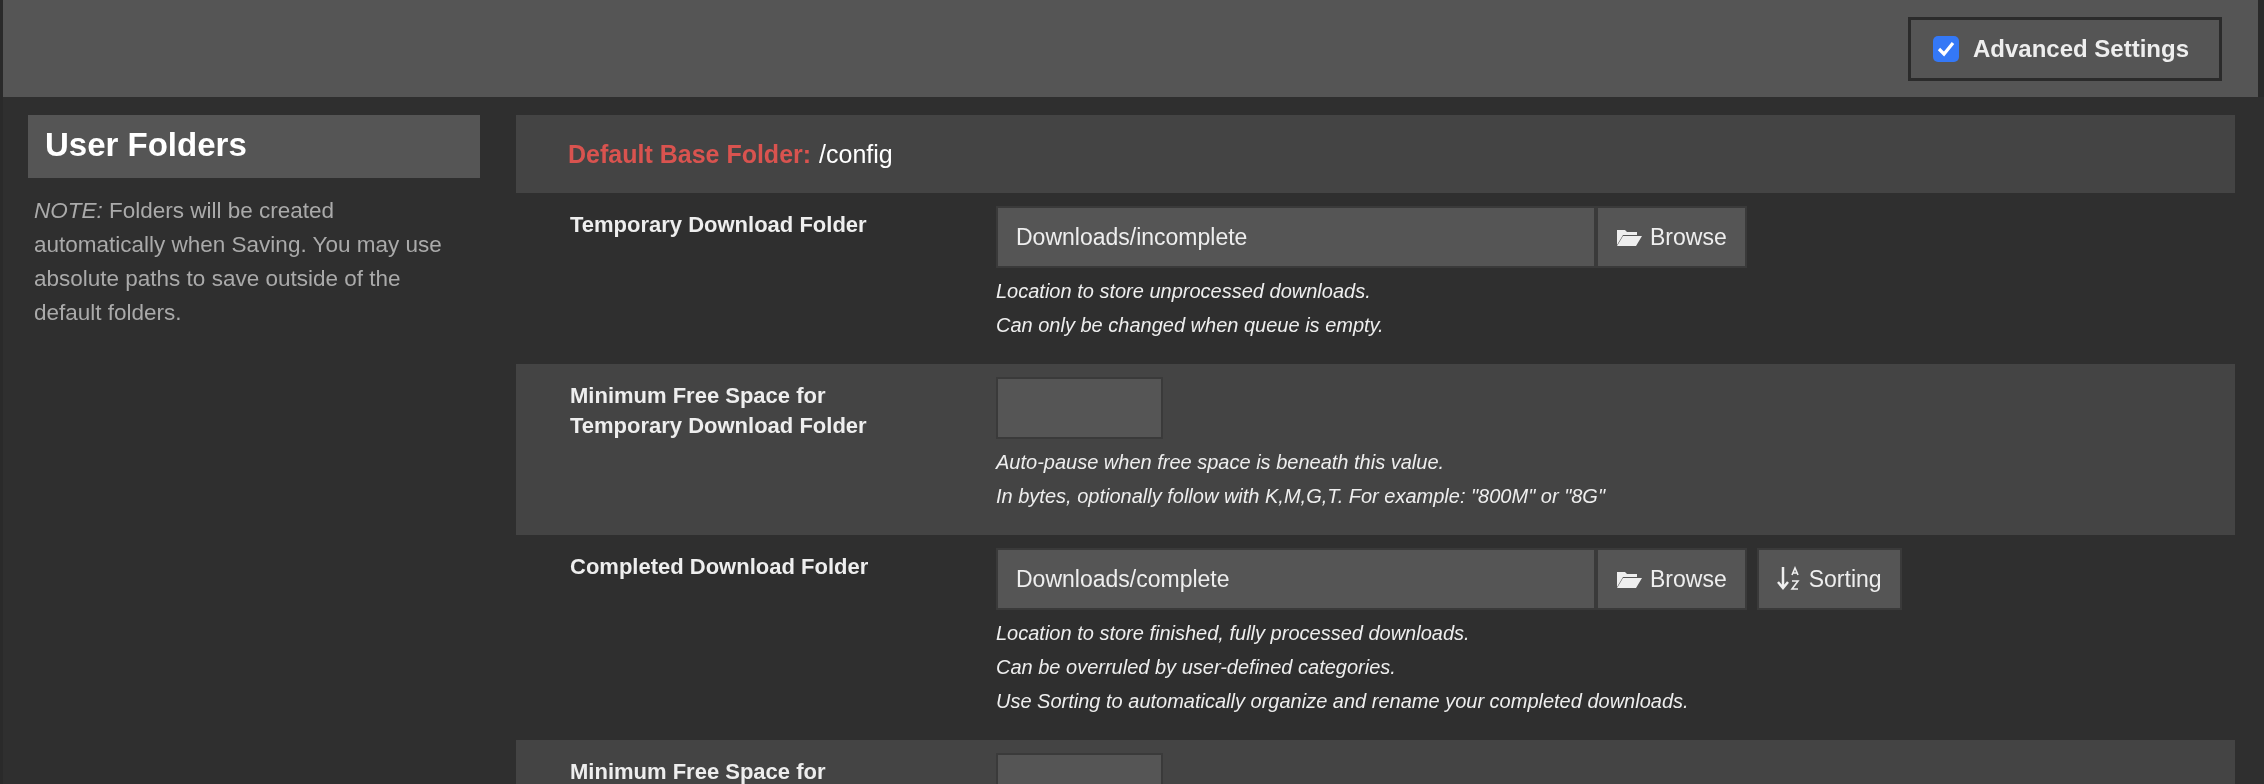  What do you see at coordinates (719, 411) in the screenshot?
I see `setting-label: Minimum Free Space for Temporary Download Folder` at bounding box center [719, 411].